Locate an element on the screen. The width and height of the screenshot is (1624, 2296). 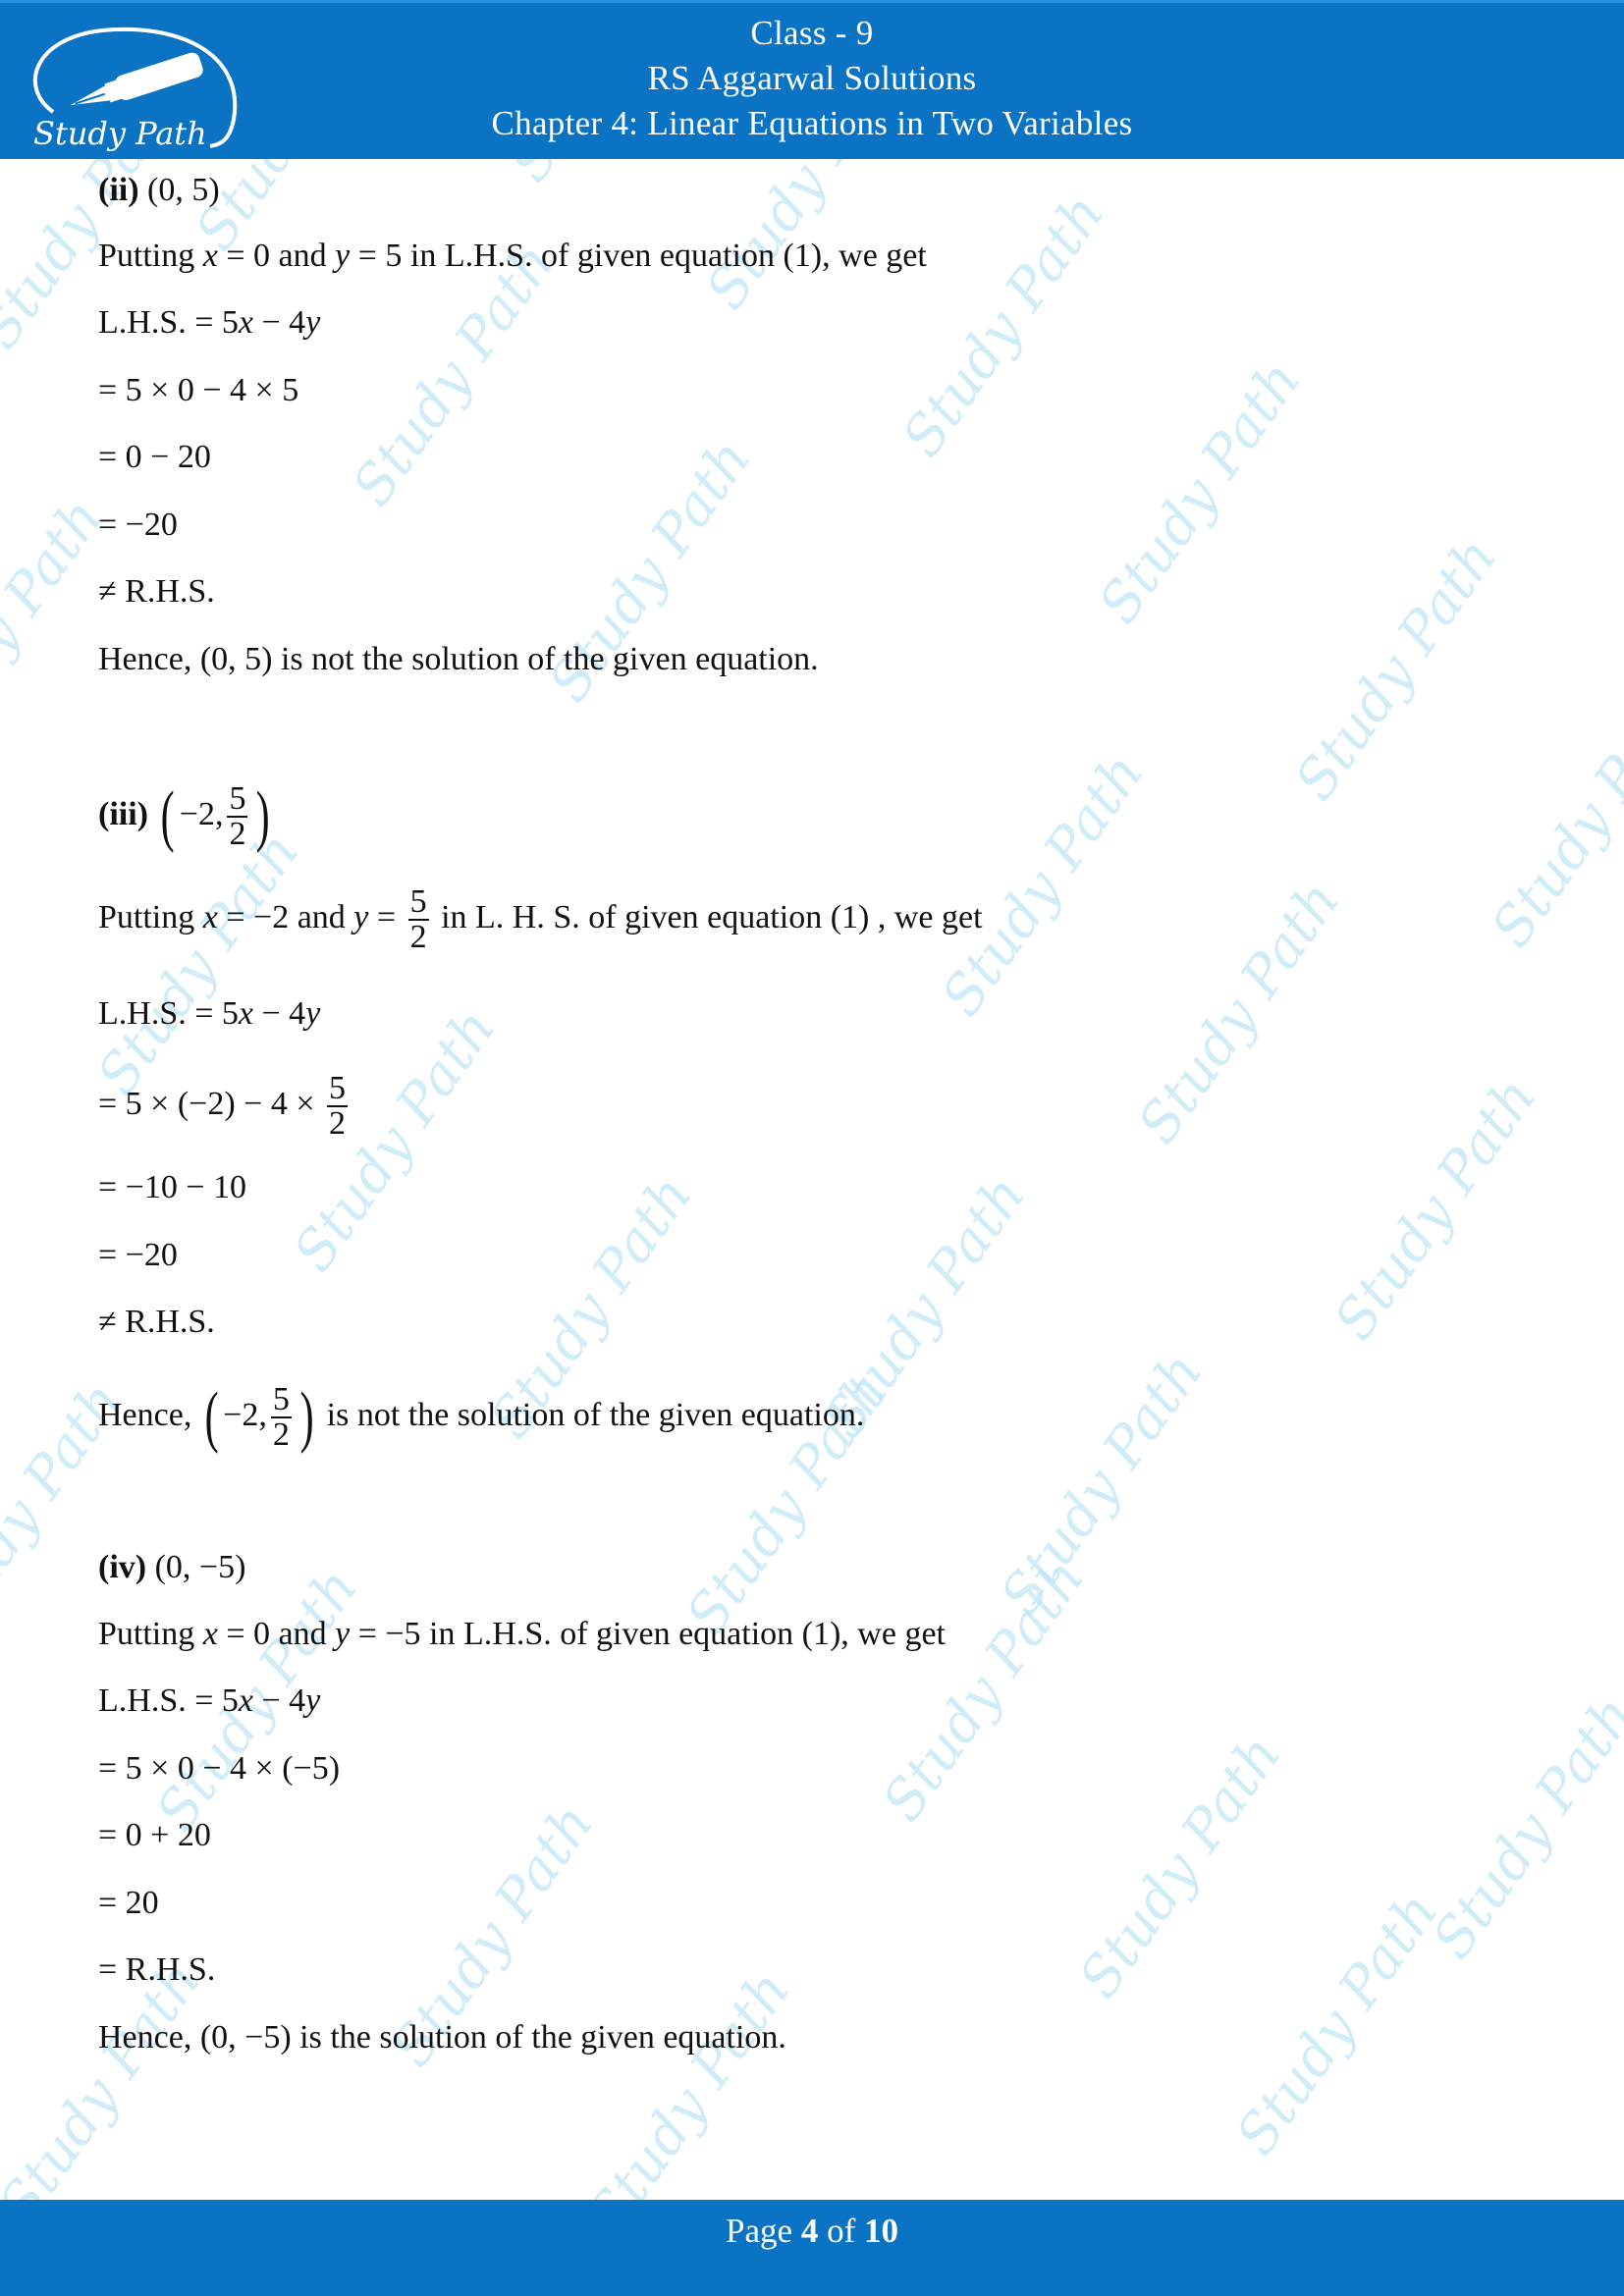
part-iv-step: = 0 + 20 is located at coordinates (154, 1835).